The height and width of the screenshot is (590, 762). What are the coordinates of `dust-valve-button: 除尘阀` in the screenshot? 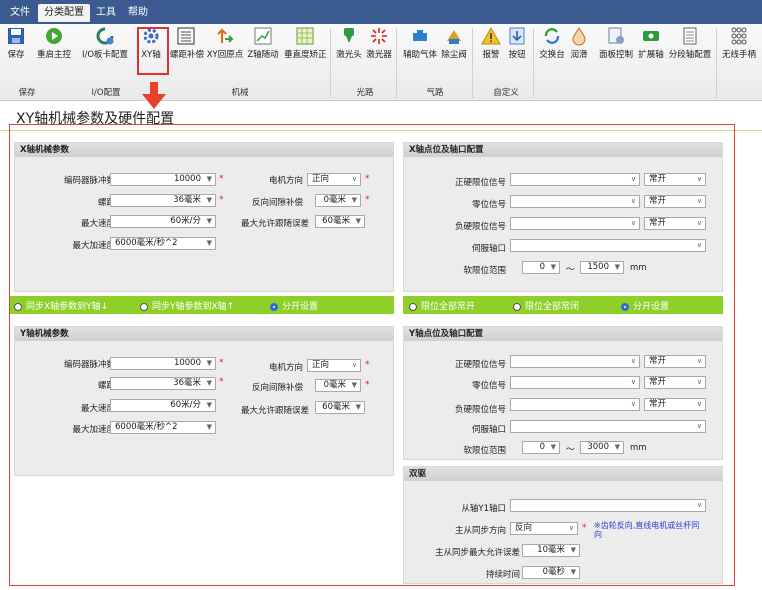 It's located at (454, 43).